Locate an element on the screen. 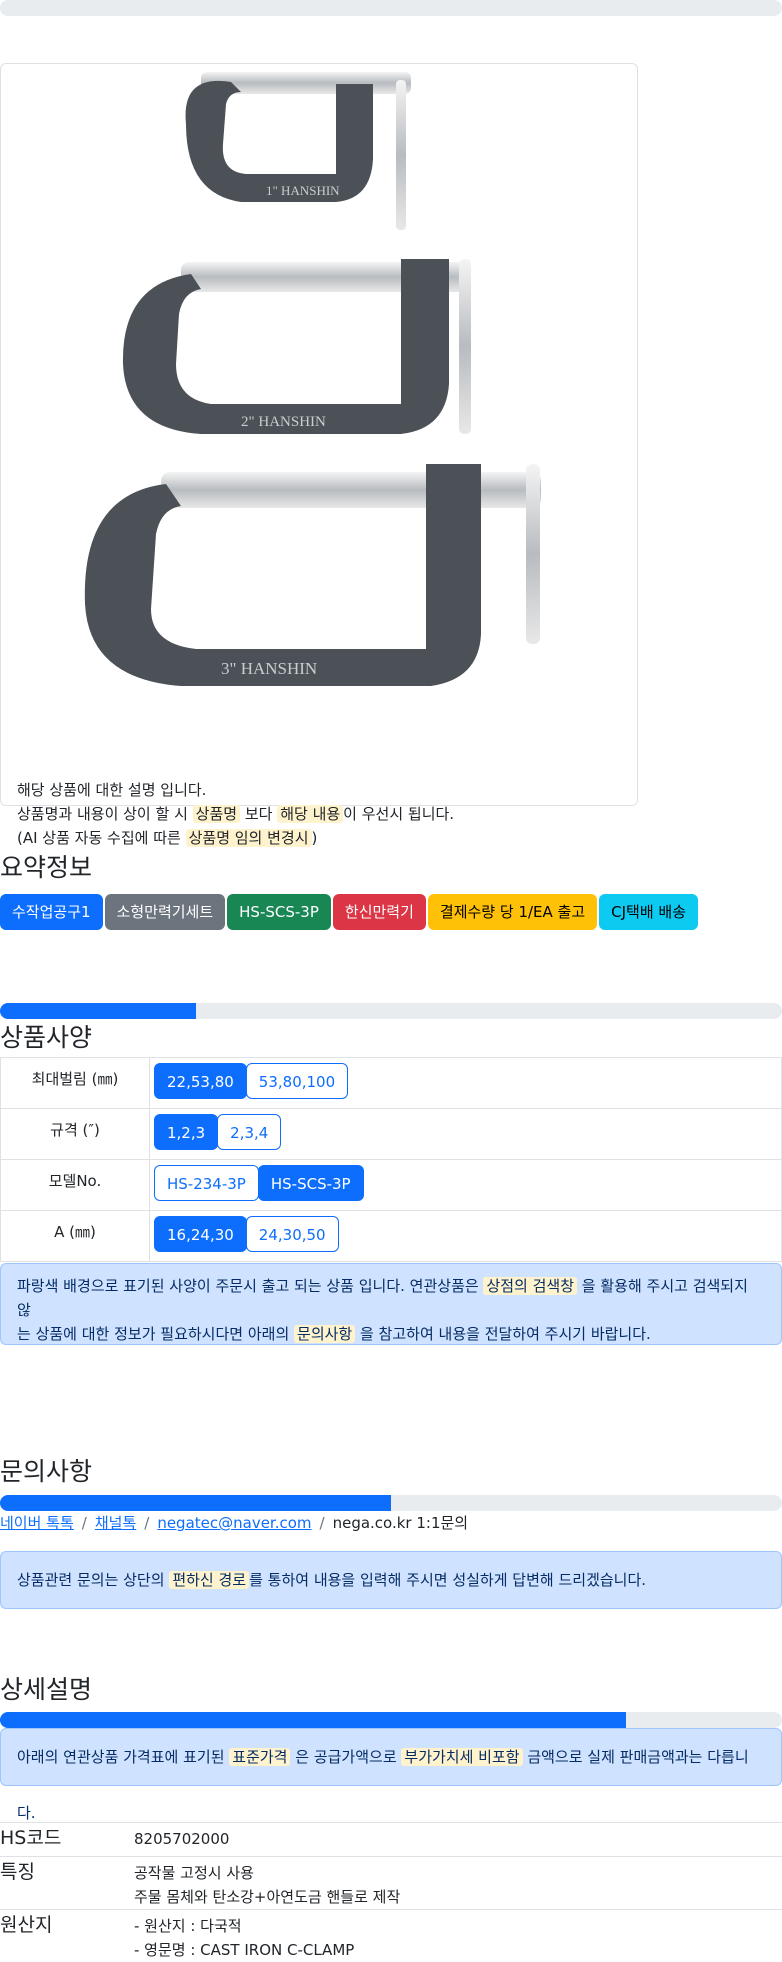  spec-option-button: 16,24,30 is located at coordinates (200, 1234).